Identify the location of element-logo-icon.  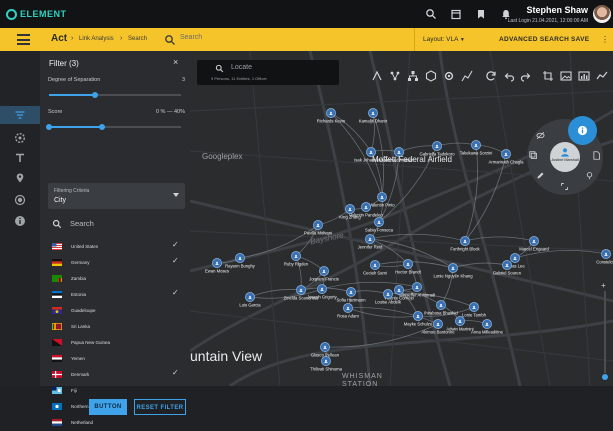
(11, 14).